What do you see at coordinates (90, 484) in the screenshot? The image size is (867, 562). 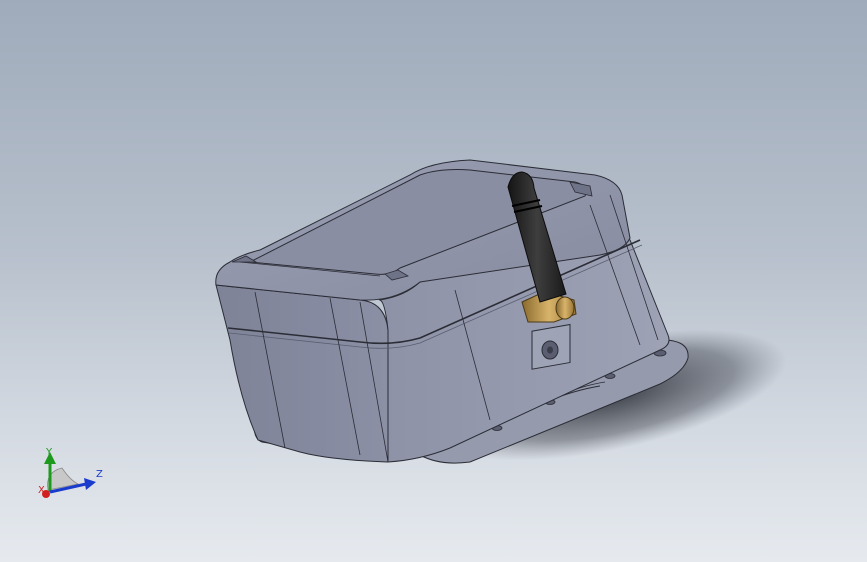 I see `z-axis-arrow` at bounding box center [90, 484].